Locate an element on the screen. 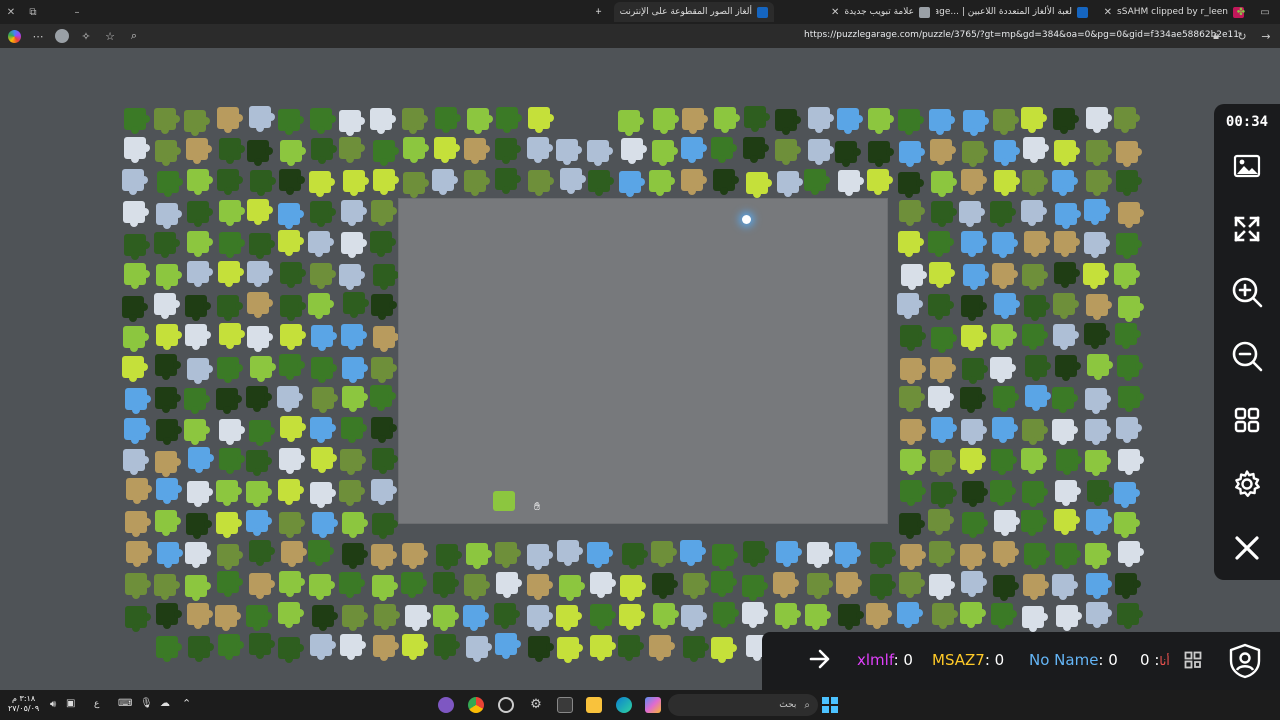  tab-actions-icon: ⧉ is located at coordinates (33, 12).